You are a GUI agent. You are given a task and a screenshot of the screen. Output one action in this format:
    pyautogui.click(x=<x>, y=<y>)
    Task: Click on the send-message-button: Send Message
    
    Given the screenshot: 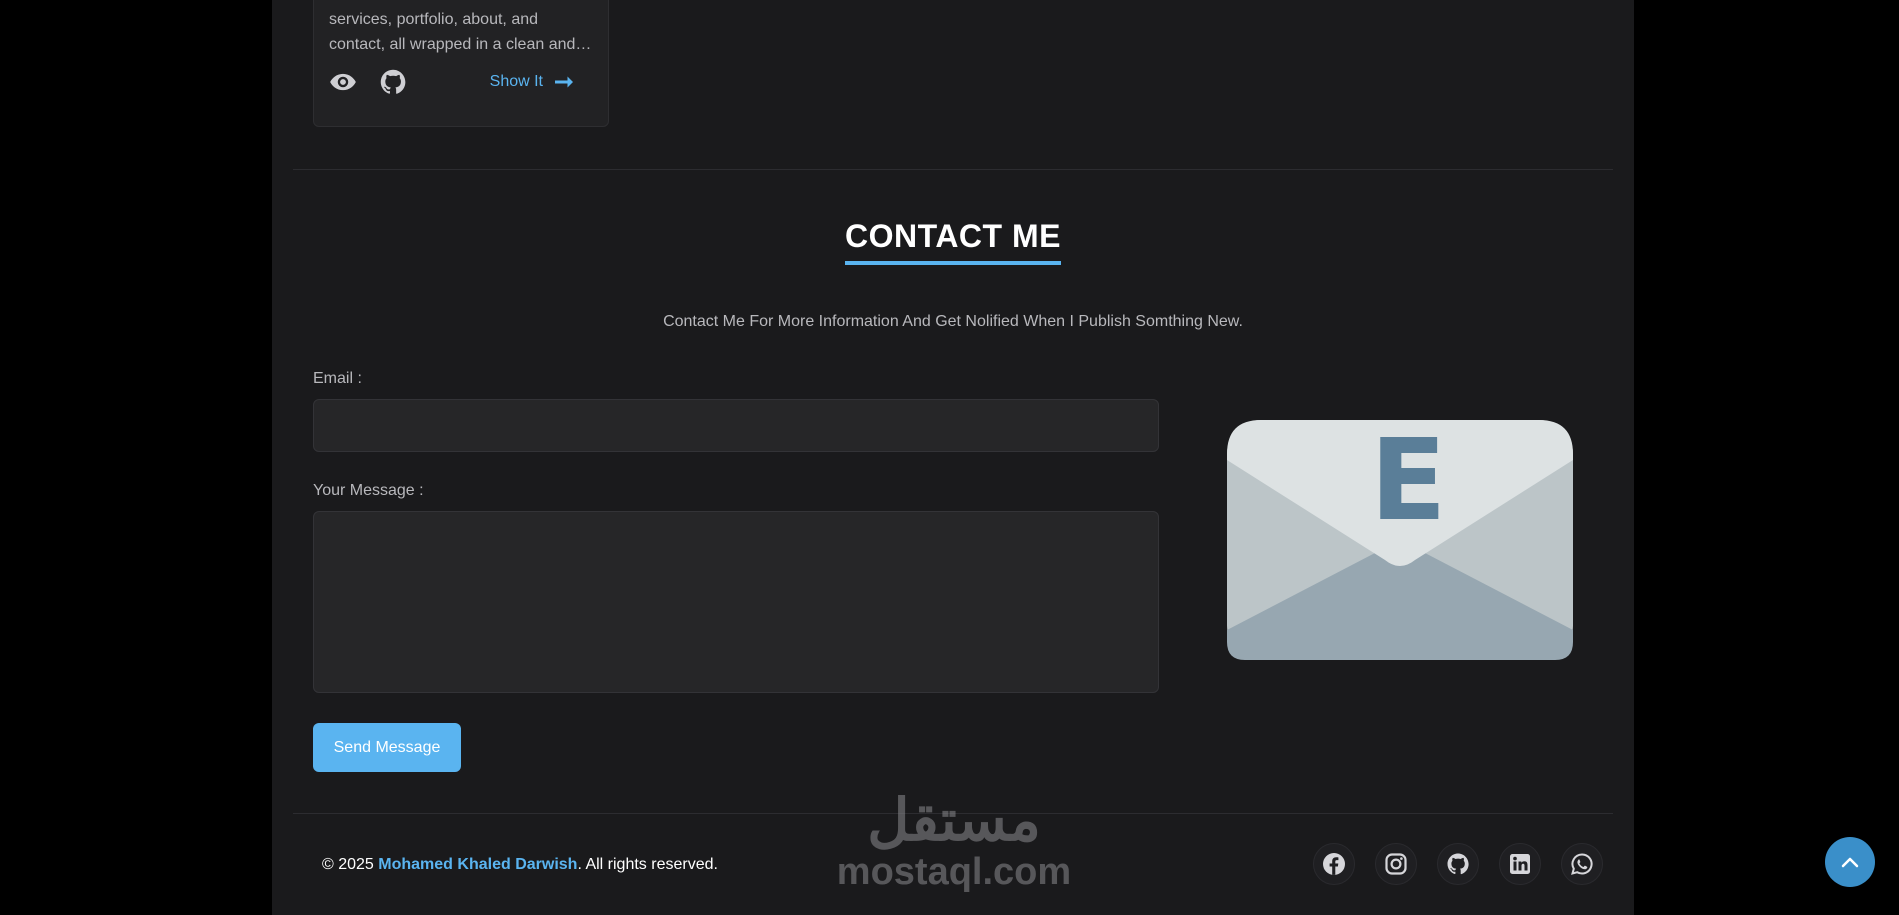 What is the action you would take?
    pyautogui.click(x=387, y=747)
    